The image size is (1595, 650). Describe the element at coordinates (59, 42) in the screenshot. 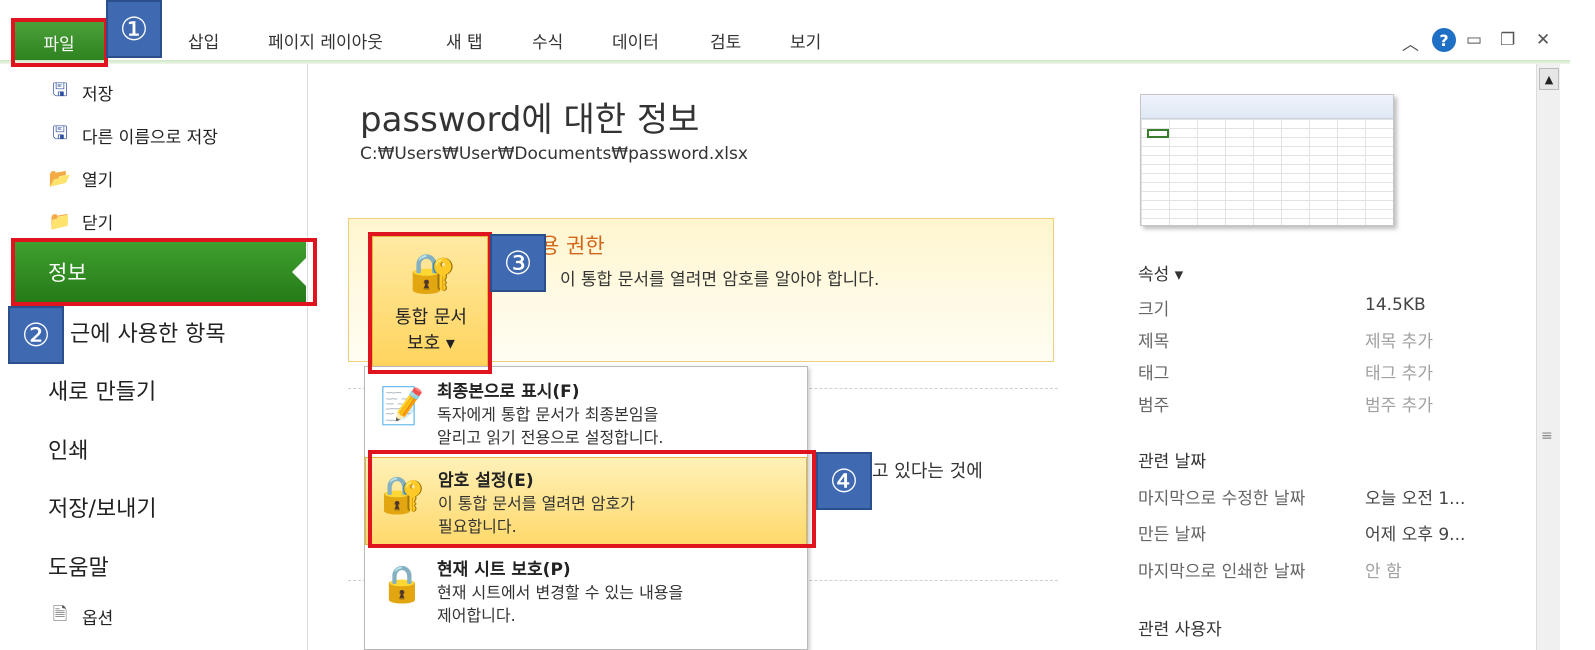

I see `highlight-file-tab` at that location.